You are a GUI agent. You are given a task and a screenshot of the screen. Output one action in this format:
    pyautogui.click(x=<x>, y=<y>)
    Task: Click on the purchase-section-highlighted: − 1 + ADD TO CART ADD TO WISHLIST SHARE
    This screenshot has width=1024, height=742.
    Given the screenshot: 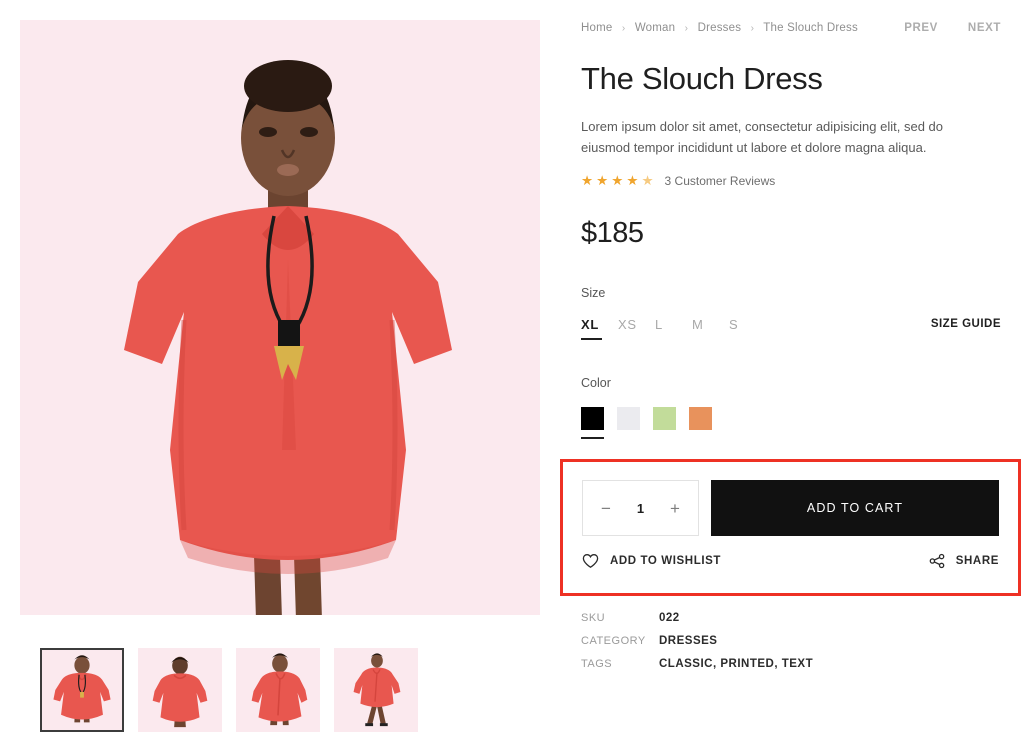 What is the action you would take?
    pyautogui.click(x=790, y=527)
    